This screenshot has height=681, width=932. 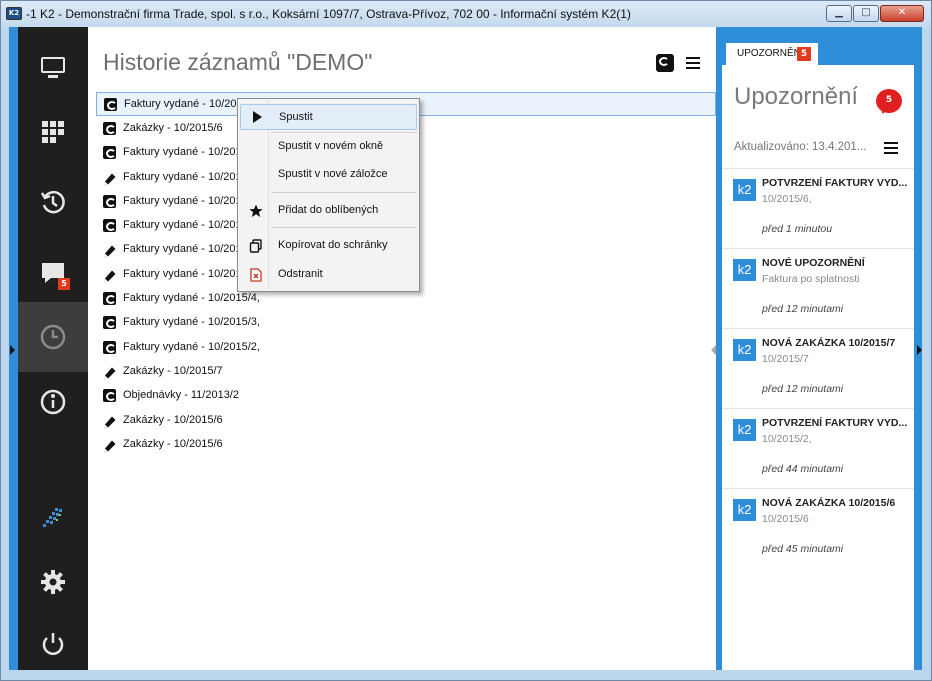 What do you see at coordinates (804, 54) in the screenshot?
I see `tab-notifications-badge: 5` at bounding box center [804, 54].